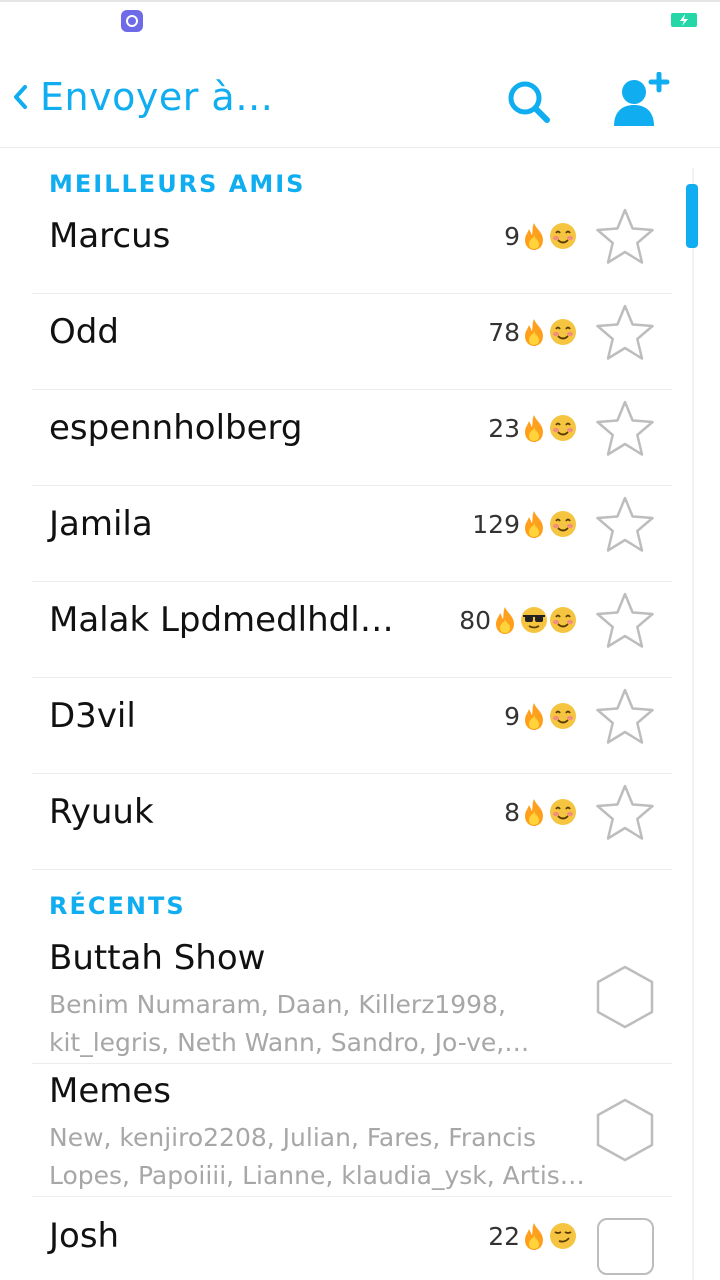 The height and width of the screenshot is (1280, 720). I want to click on friend-name: Marcus, so click(110, 236).